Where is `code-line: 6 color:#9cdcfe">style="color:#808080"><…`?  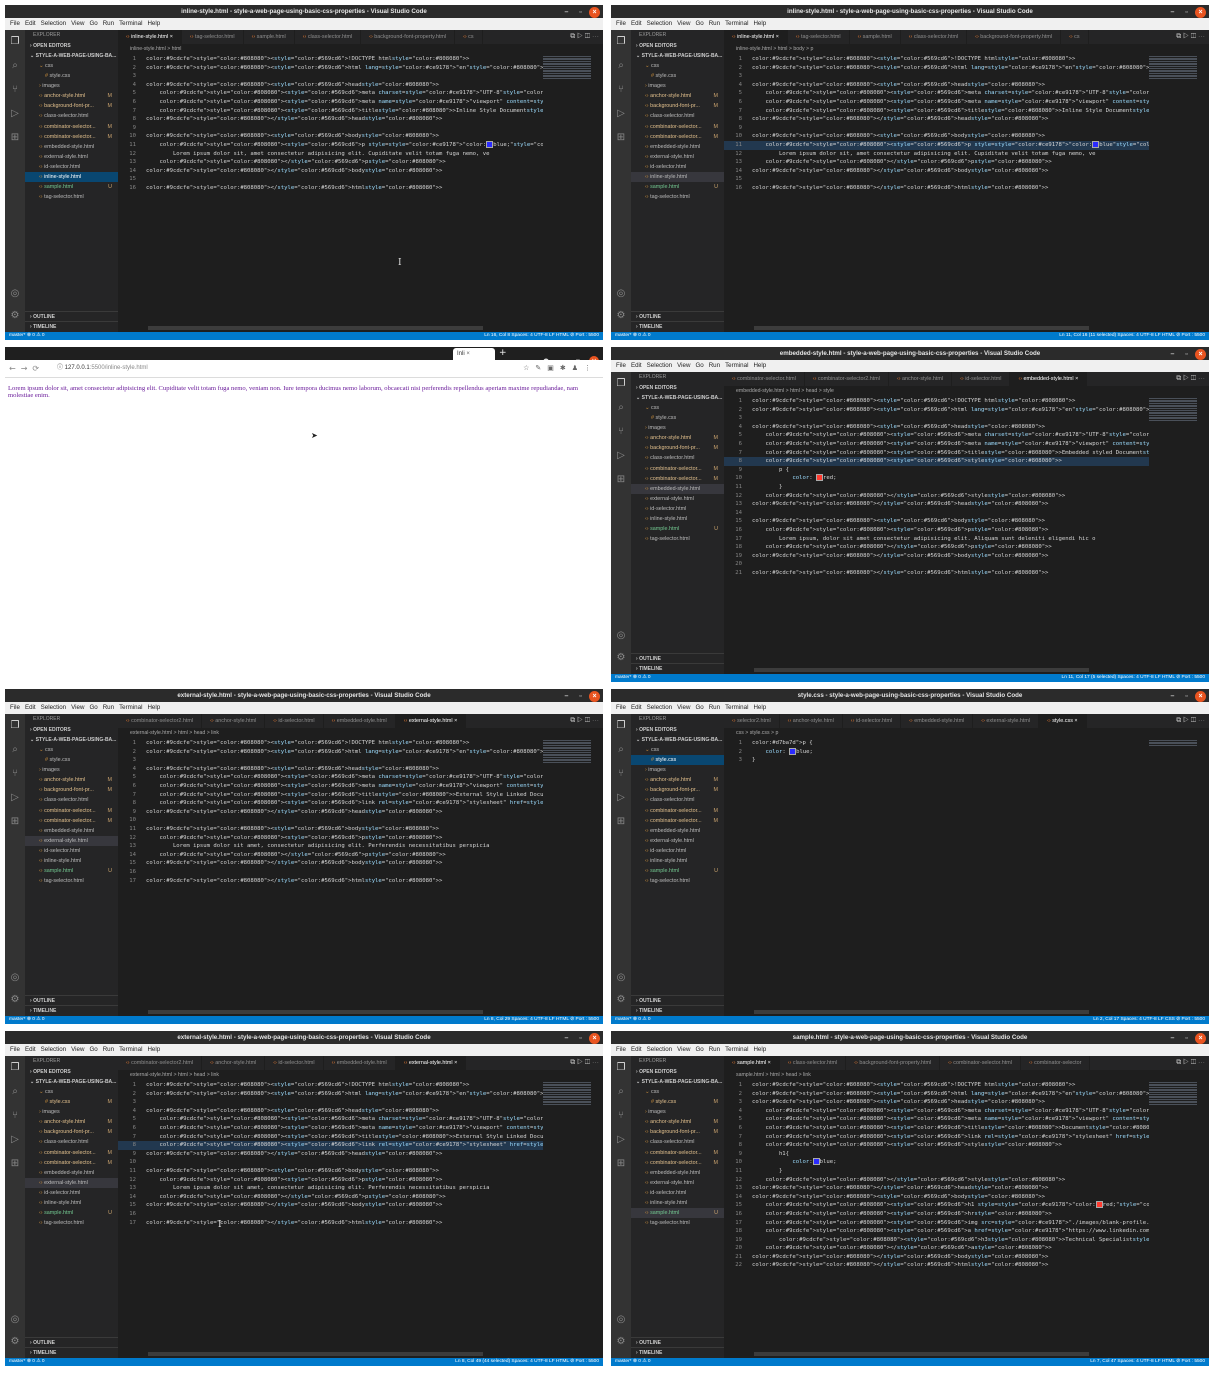
code-line: 6 color:#9cdcfe">style="color:#808080"><… is located at coordinates (936, 444).